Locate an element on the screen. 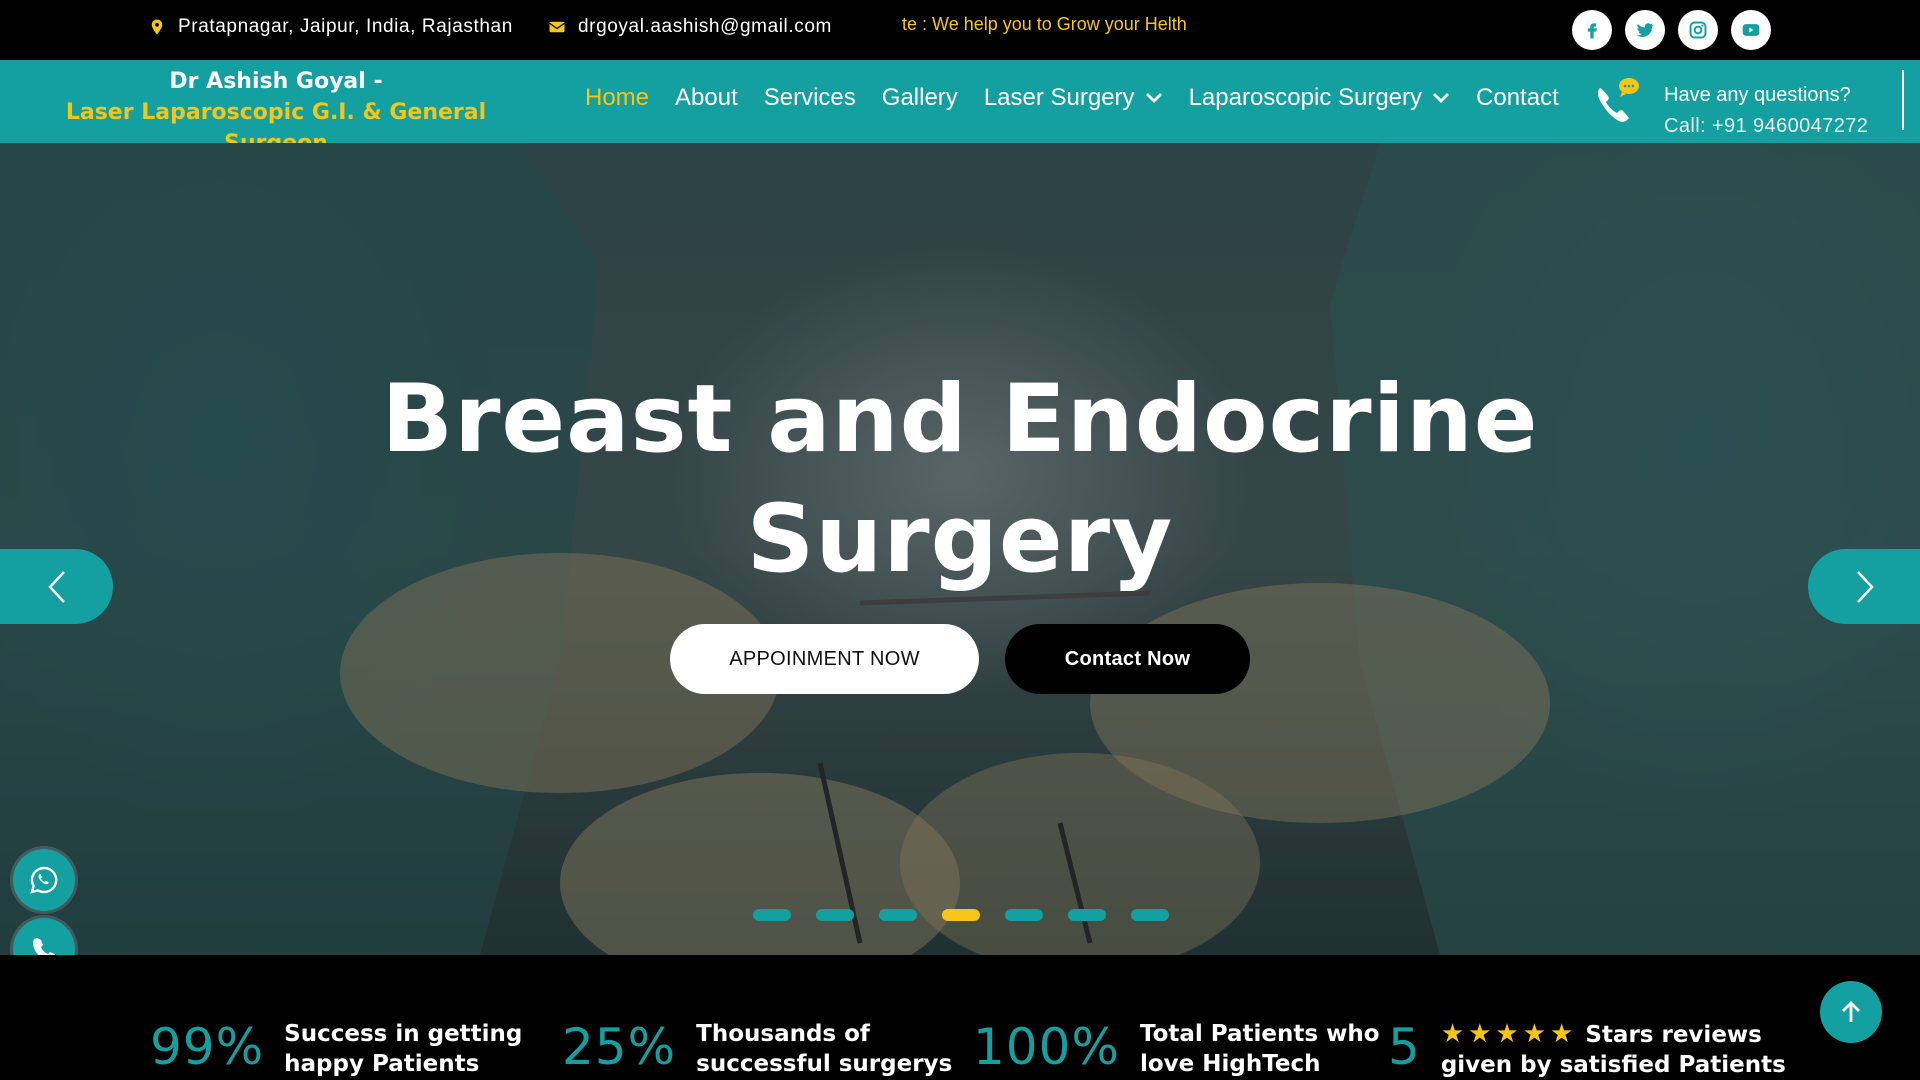 This screenshot has height=1080, width=1920. email-text: drgoyal.aashish@gmail.com is located at coordinates (705, 27).